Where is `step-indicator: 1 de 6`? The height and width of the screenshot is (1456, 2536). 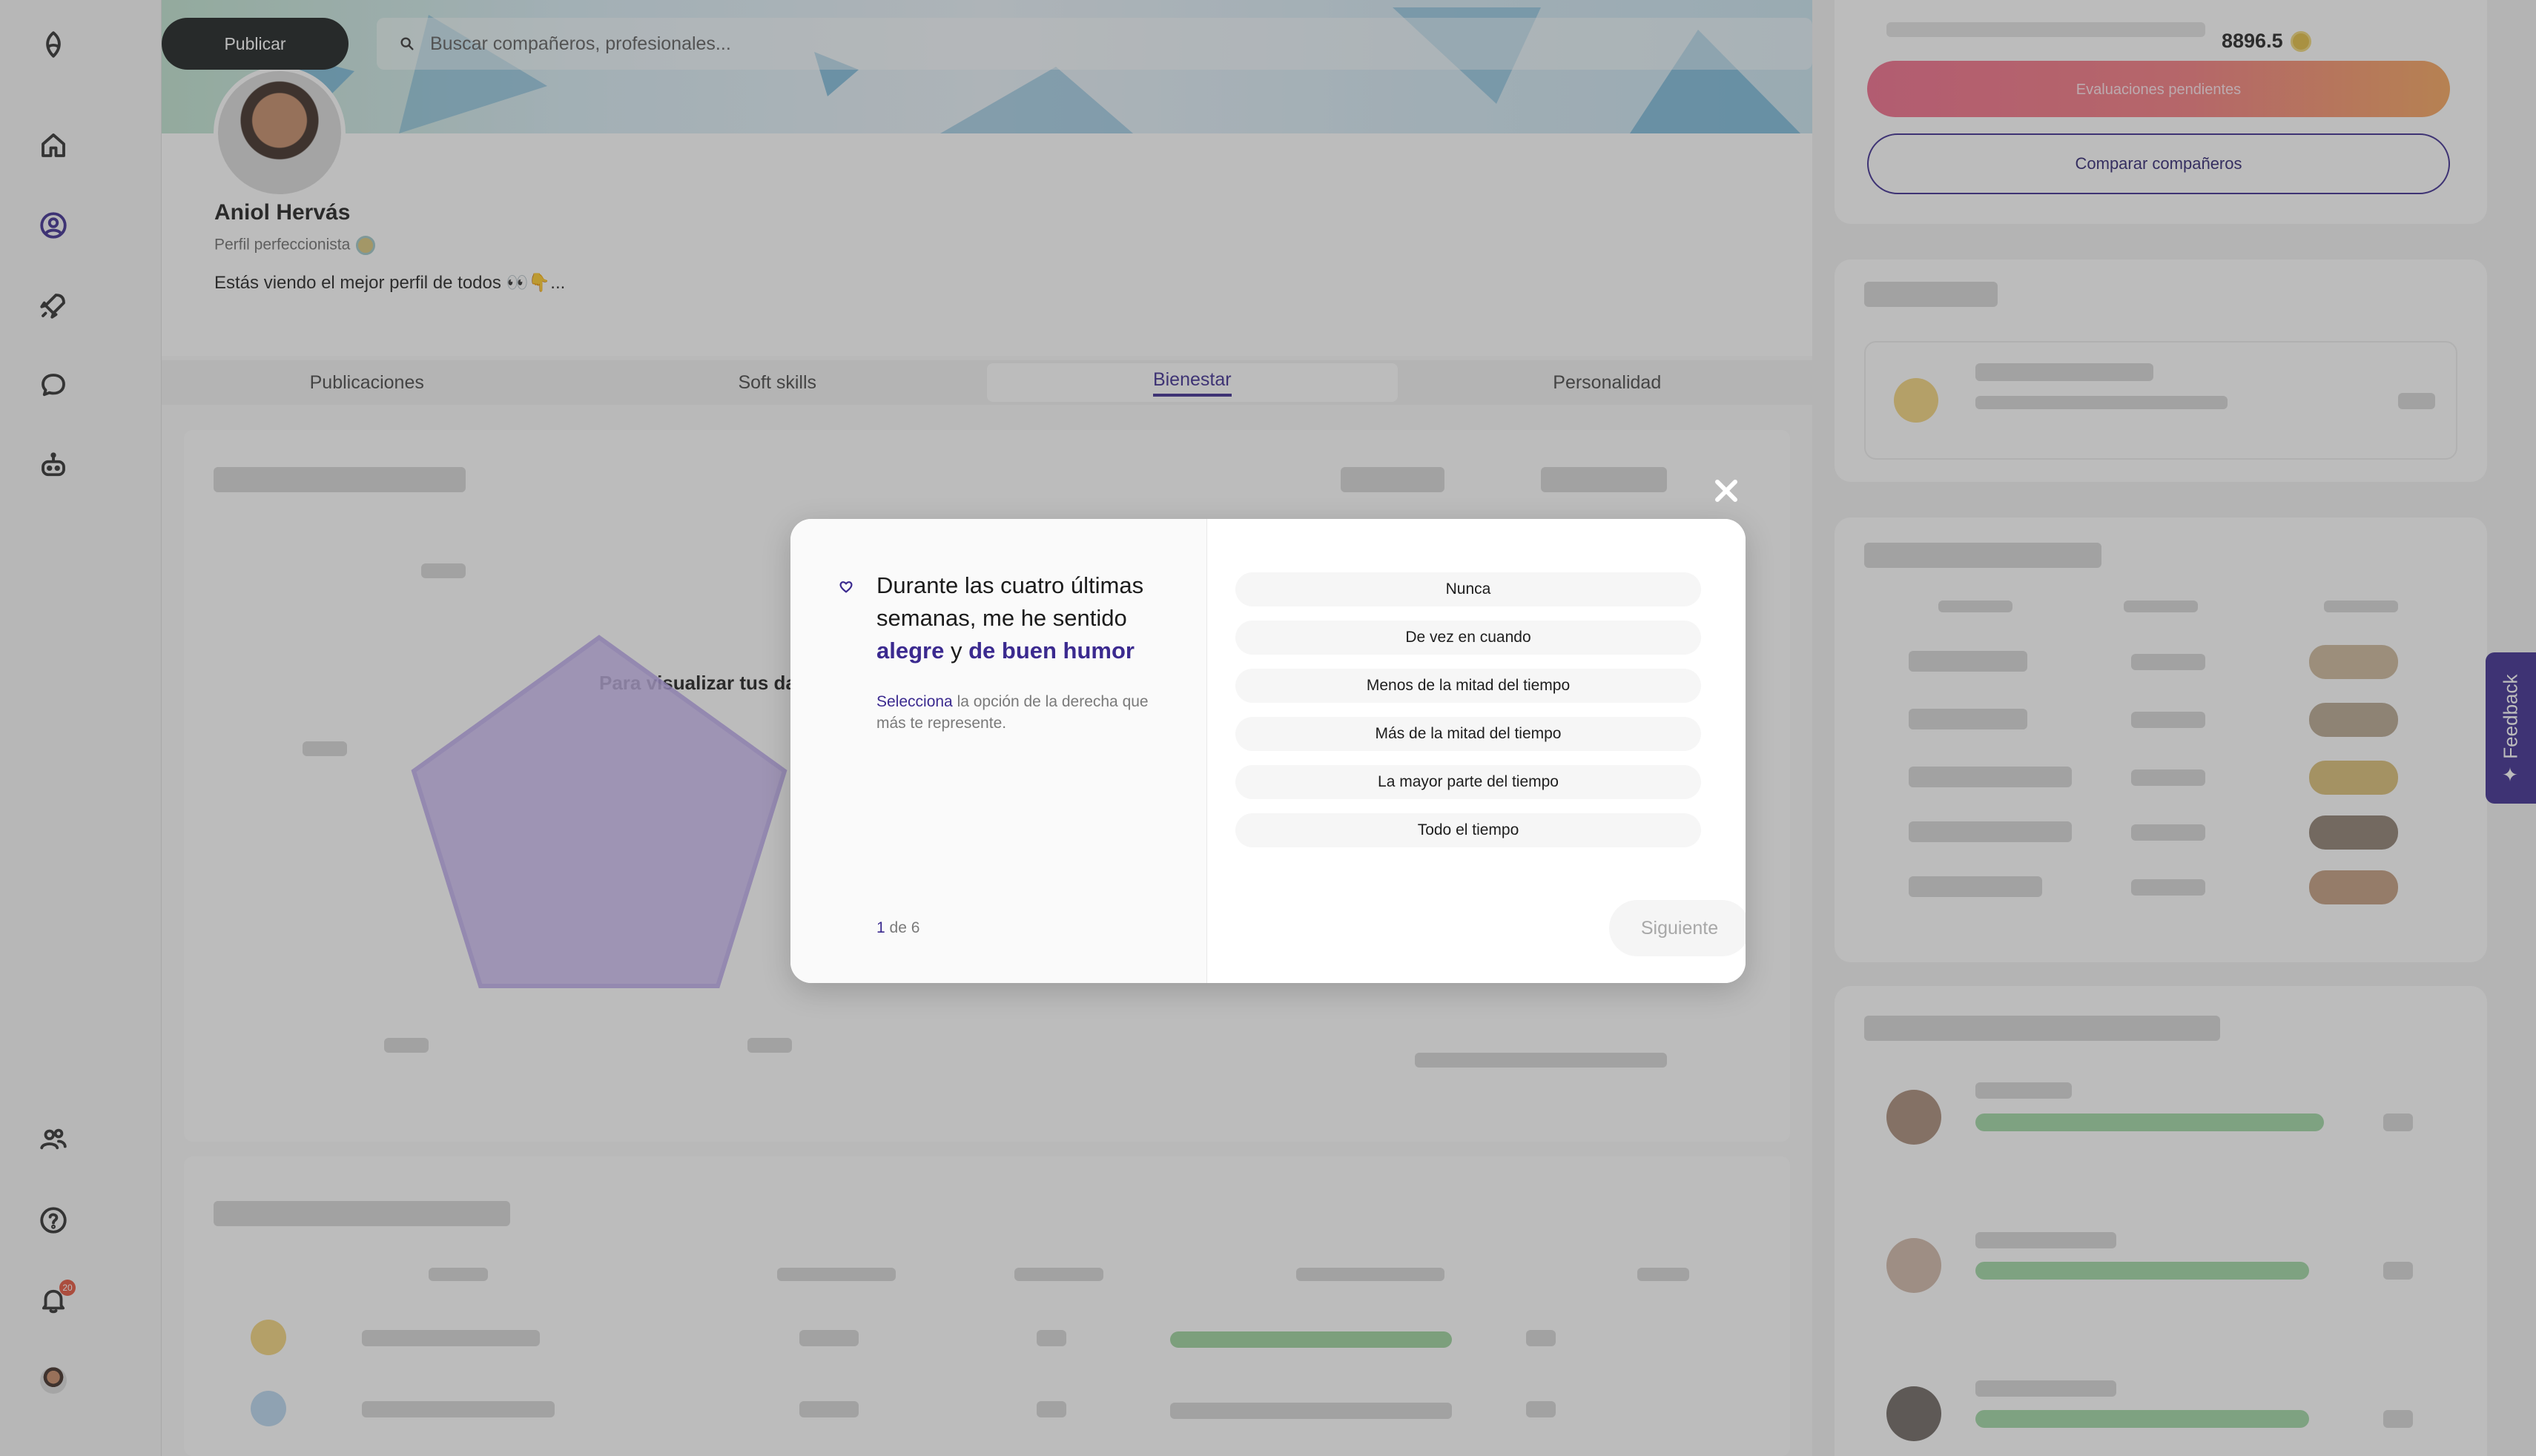
step-indicator: 1 de 6 is located at coordinates (898, 928).